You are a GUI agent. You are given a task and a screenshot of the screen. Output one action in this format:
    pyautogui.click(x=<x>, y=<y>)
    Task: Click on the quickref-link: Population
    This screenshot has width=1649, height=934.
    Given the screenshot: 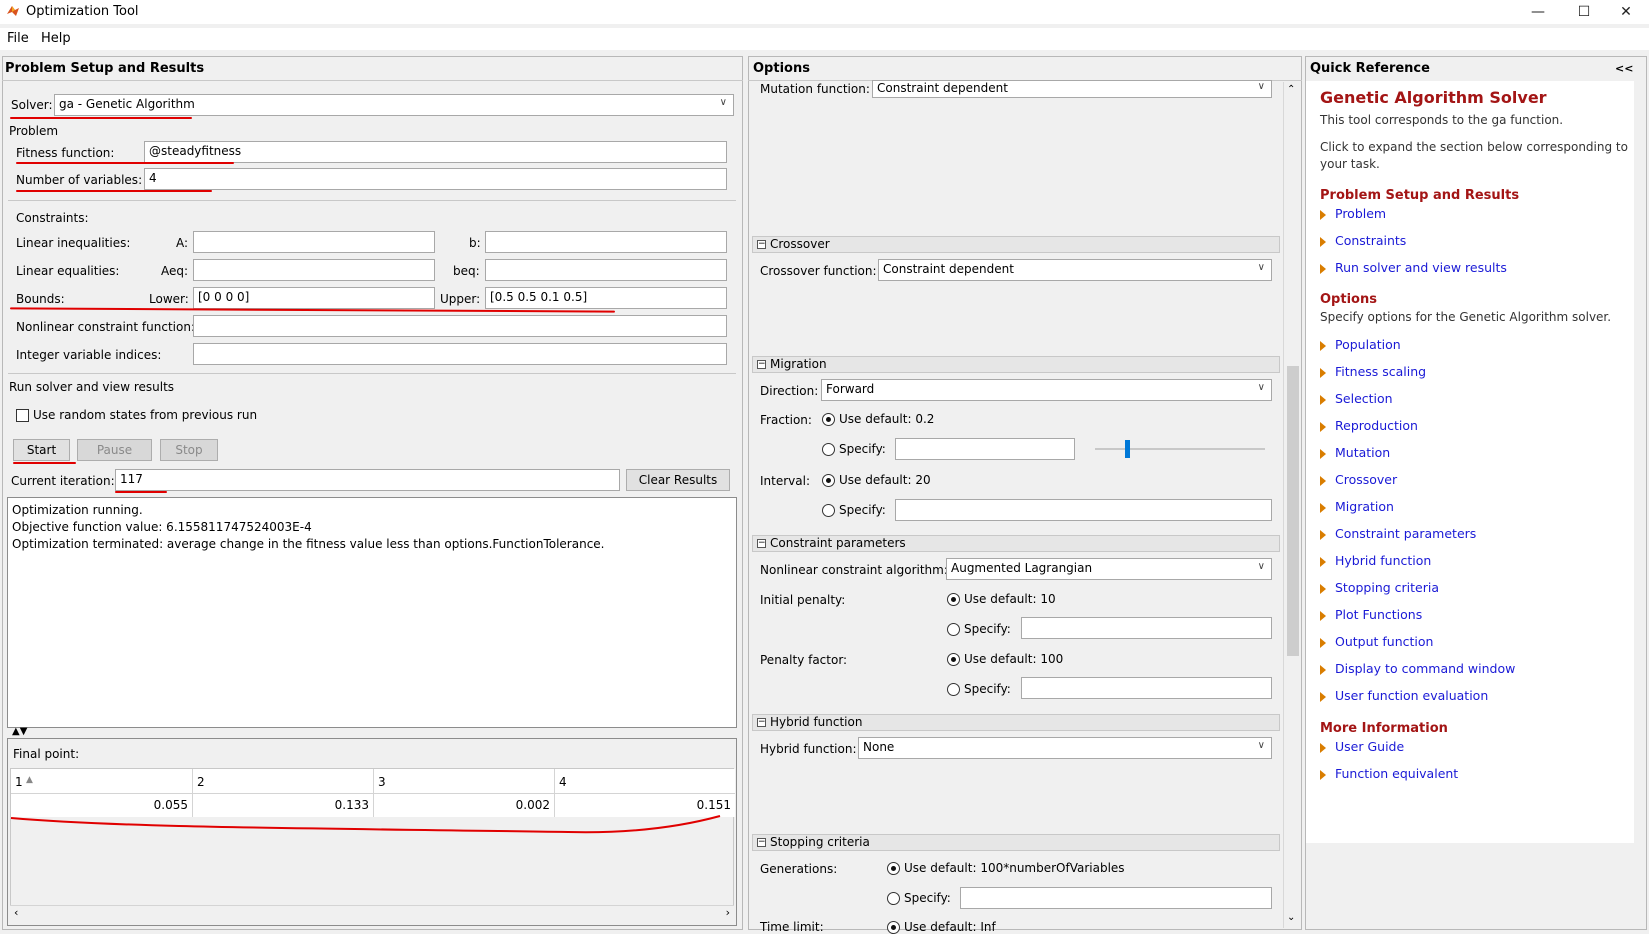 What is the action you would take?
    pyautogui.click(x=1368, y=344)
    